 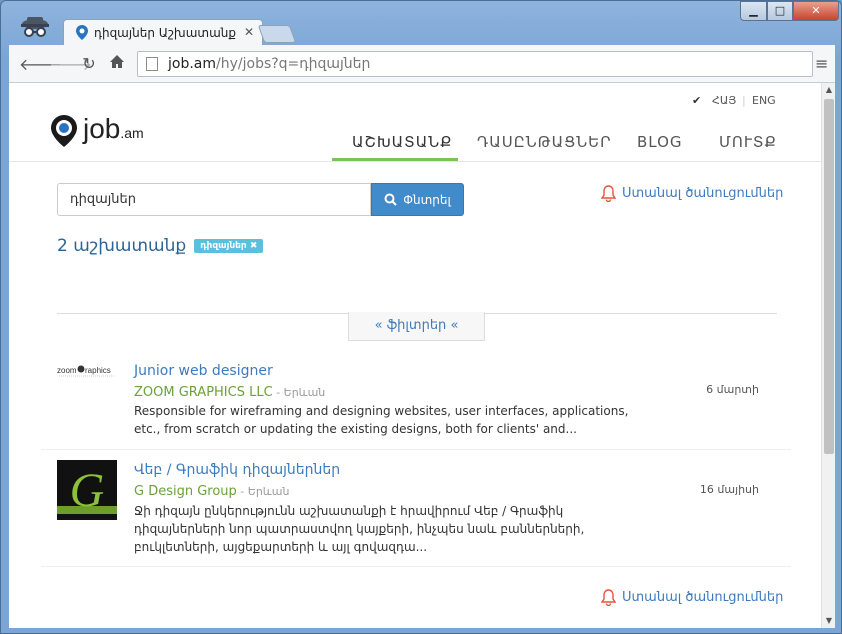 I want to click on back-arrow-icon: 🡐, so click(x=40, y=64).